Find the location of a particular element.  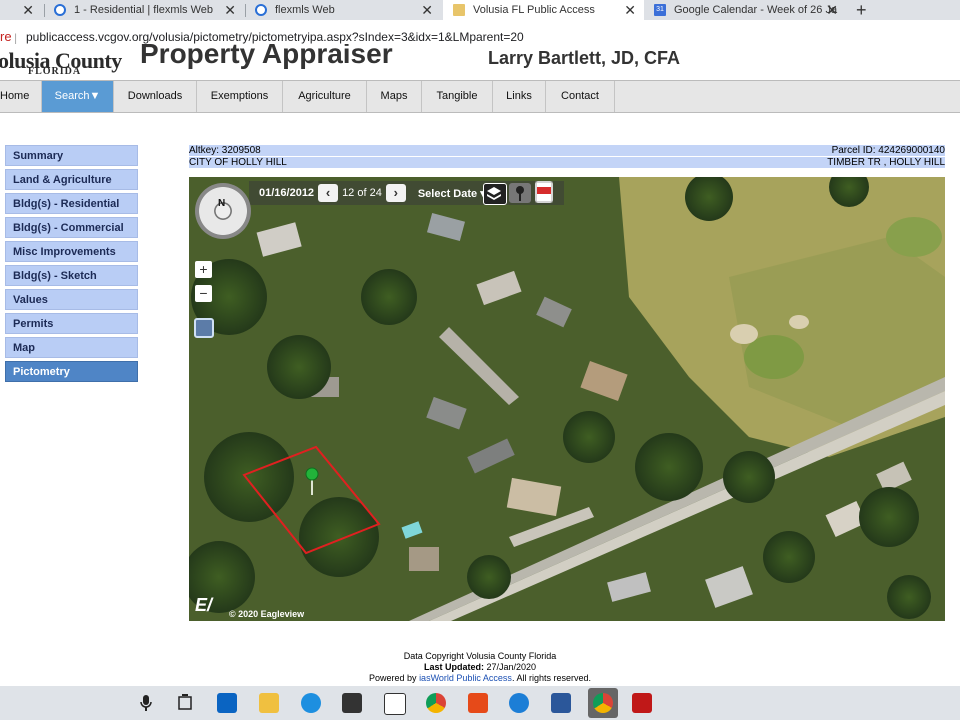

map-copyright: © 2020 Eagleview is located at coordinates (267, 614).